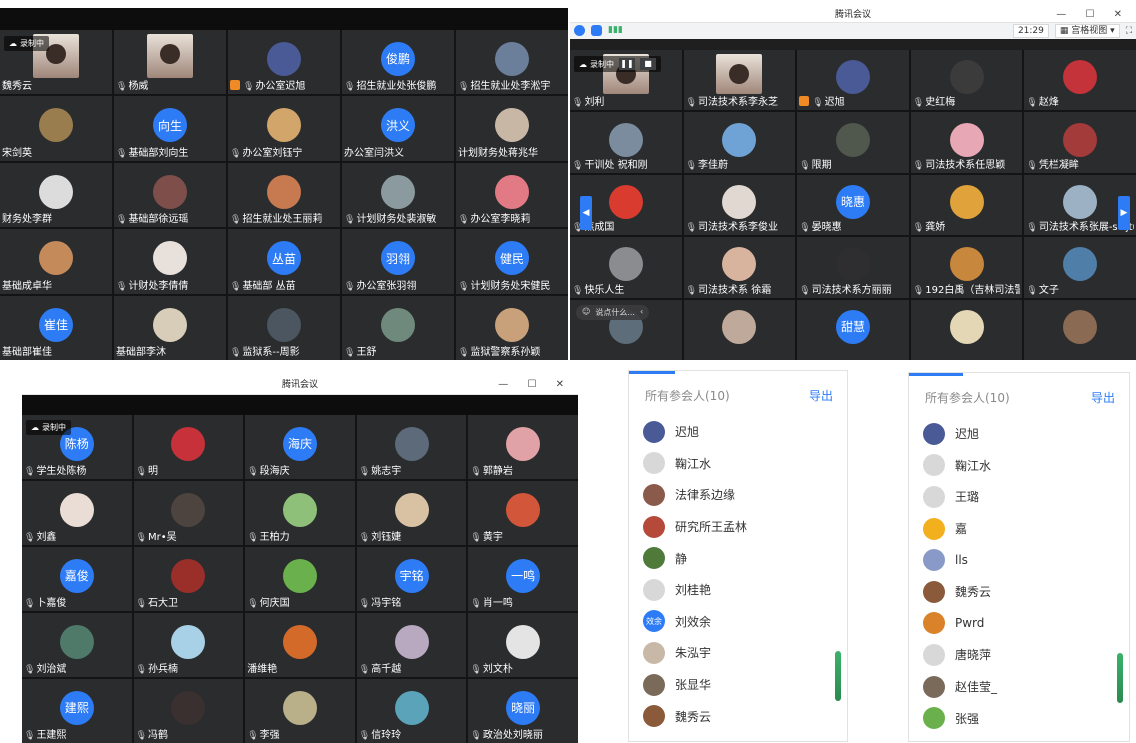  I want to click on video-tile: 晓惠 🎙晏晓惠, so click(853, 205).